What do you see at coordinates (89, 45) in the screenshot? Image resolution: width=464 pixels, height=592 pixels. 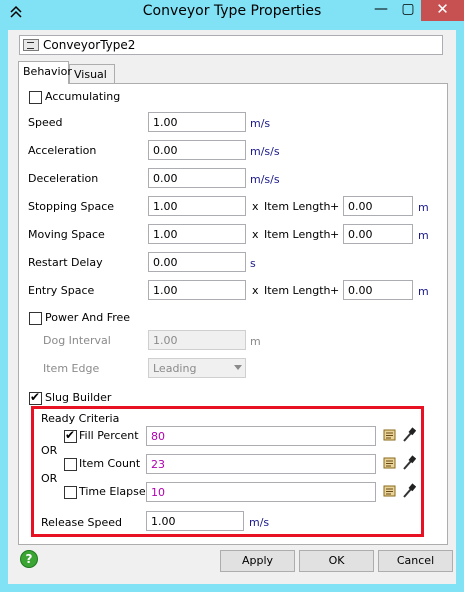 I see `object-name-value: ConveyorType2` at bounding box center [89, 45].